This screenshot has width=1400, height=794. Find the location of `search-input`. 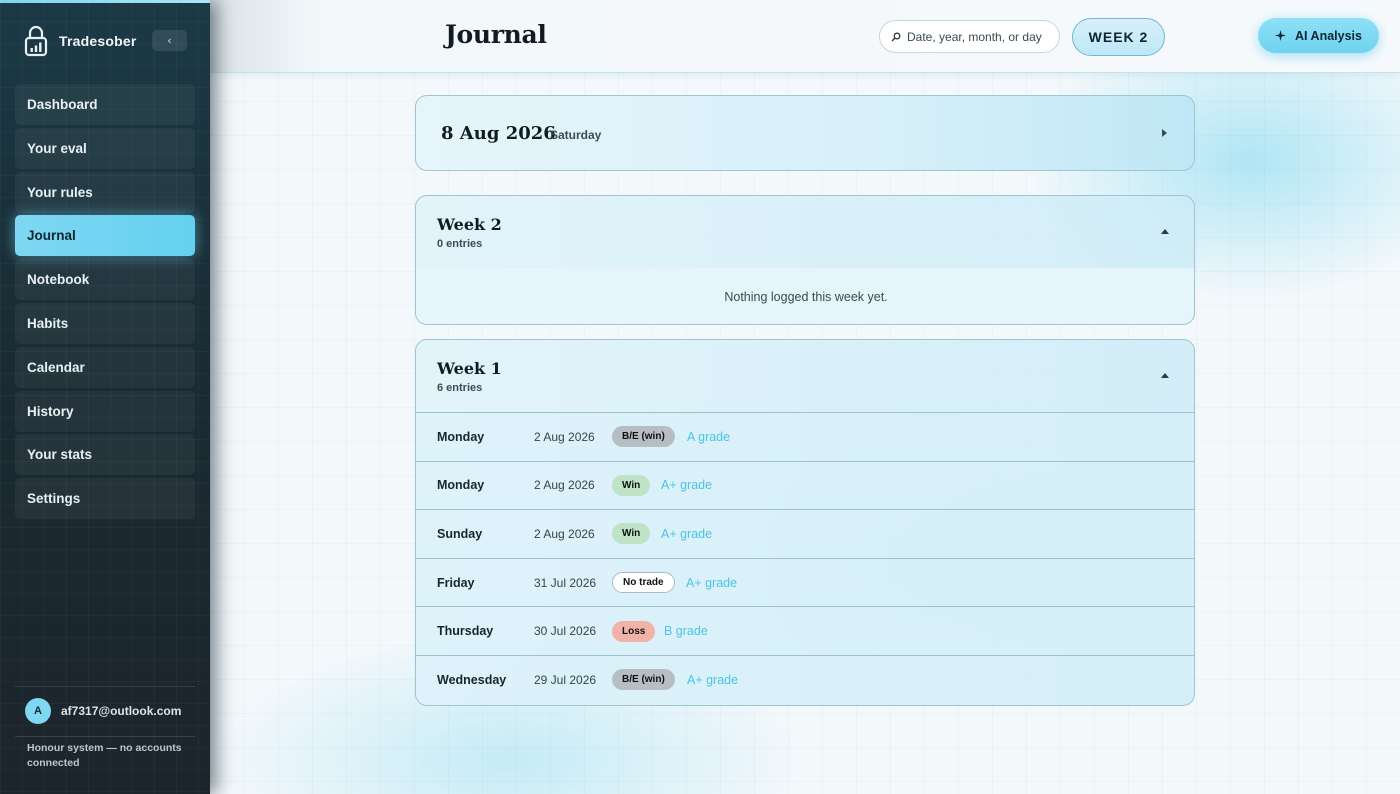

search-input is located at coordinates (982, 36).